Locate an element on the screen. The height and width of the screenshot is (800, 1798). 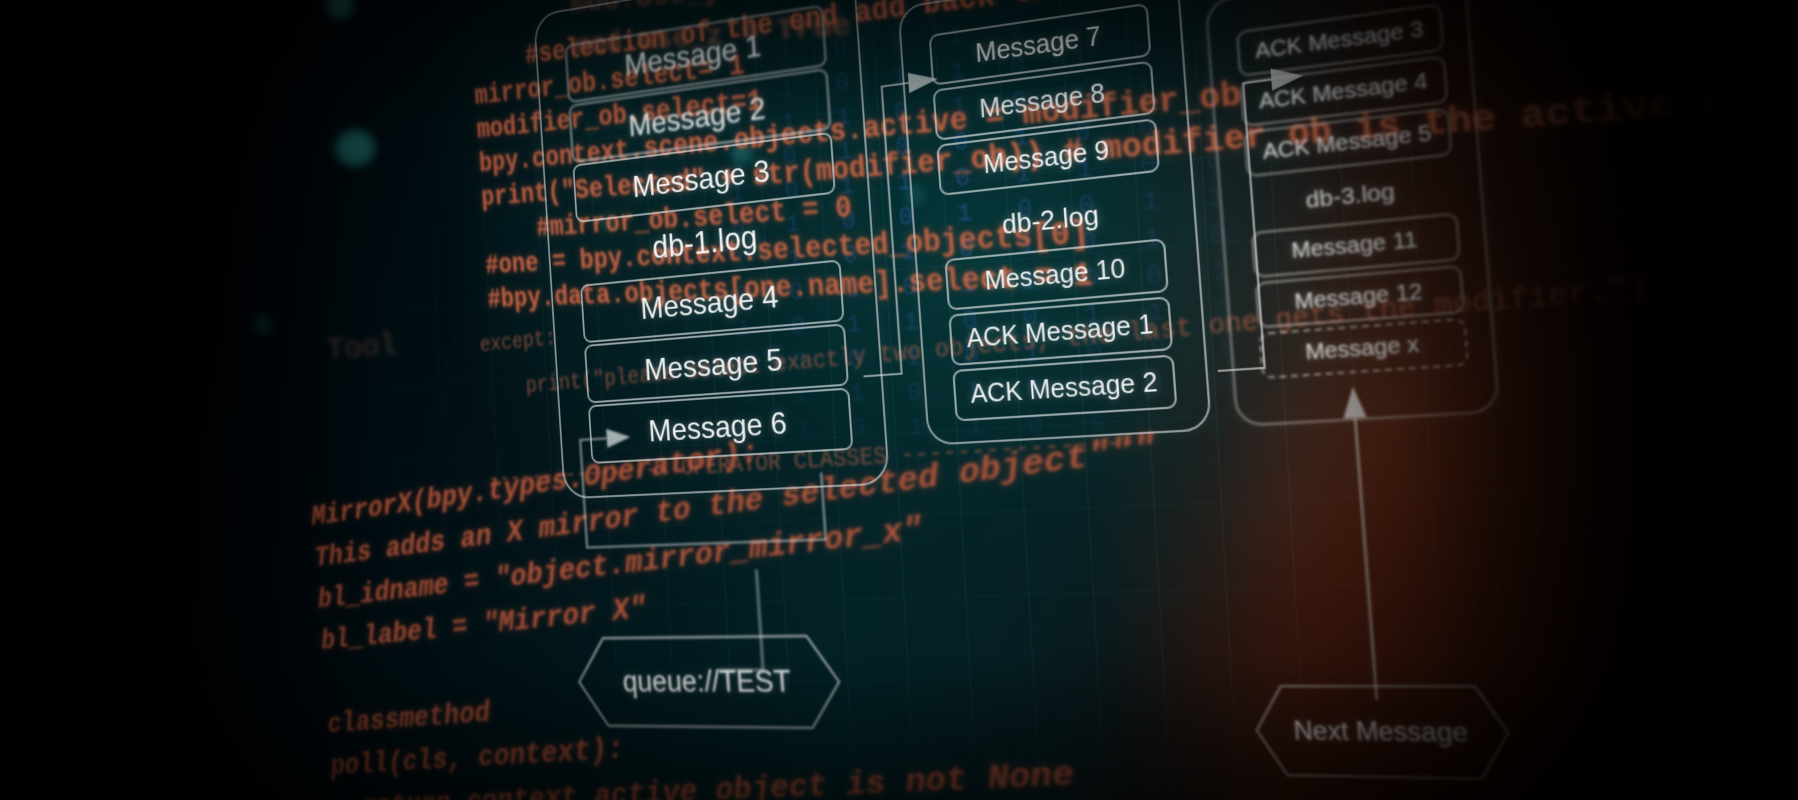
node-next-message: Next Message is located at coordinates (1382, 733).